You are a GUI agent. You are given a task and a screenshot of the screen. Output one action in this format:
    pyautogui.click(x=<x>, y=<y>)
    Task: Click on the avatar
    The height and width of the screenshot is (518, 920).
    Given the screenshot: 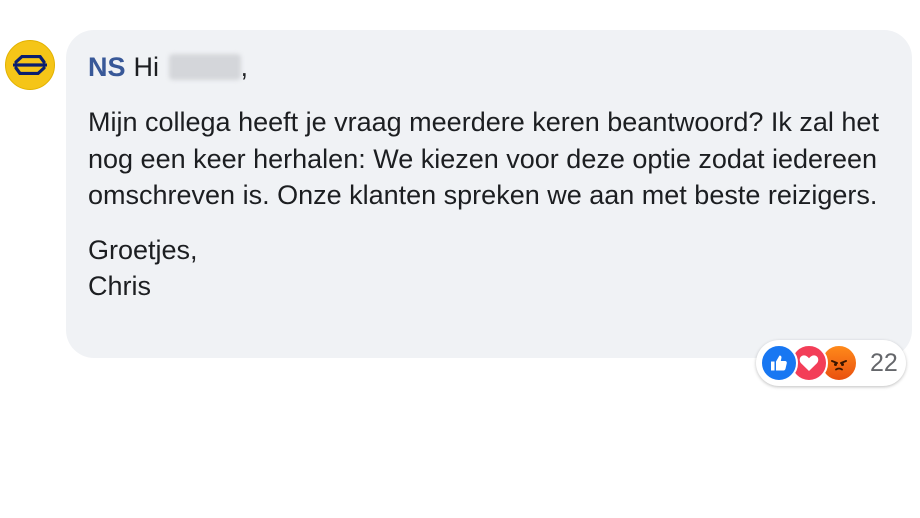 What is the action you would take?
    pyautogui.click(x=30, y=65)
    